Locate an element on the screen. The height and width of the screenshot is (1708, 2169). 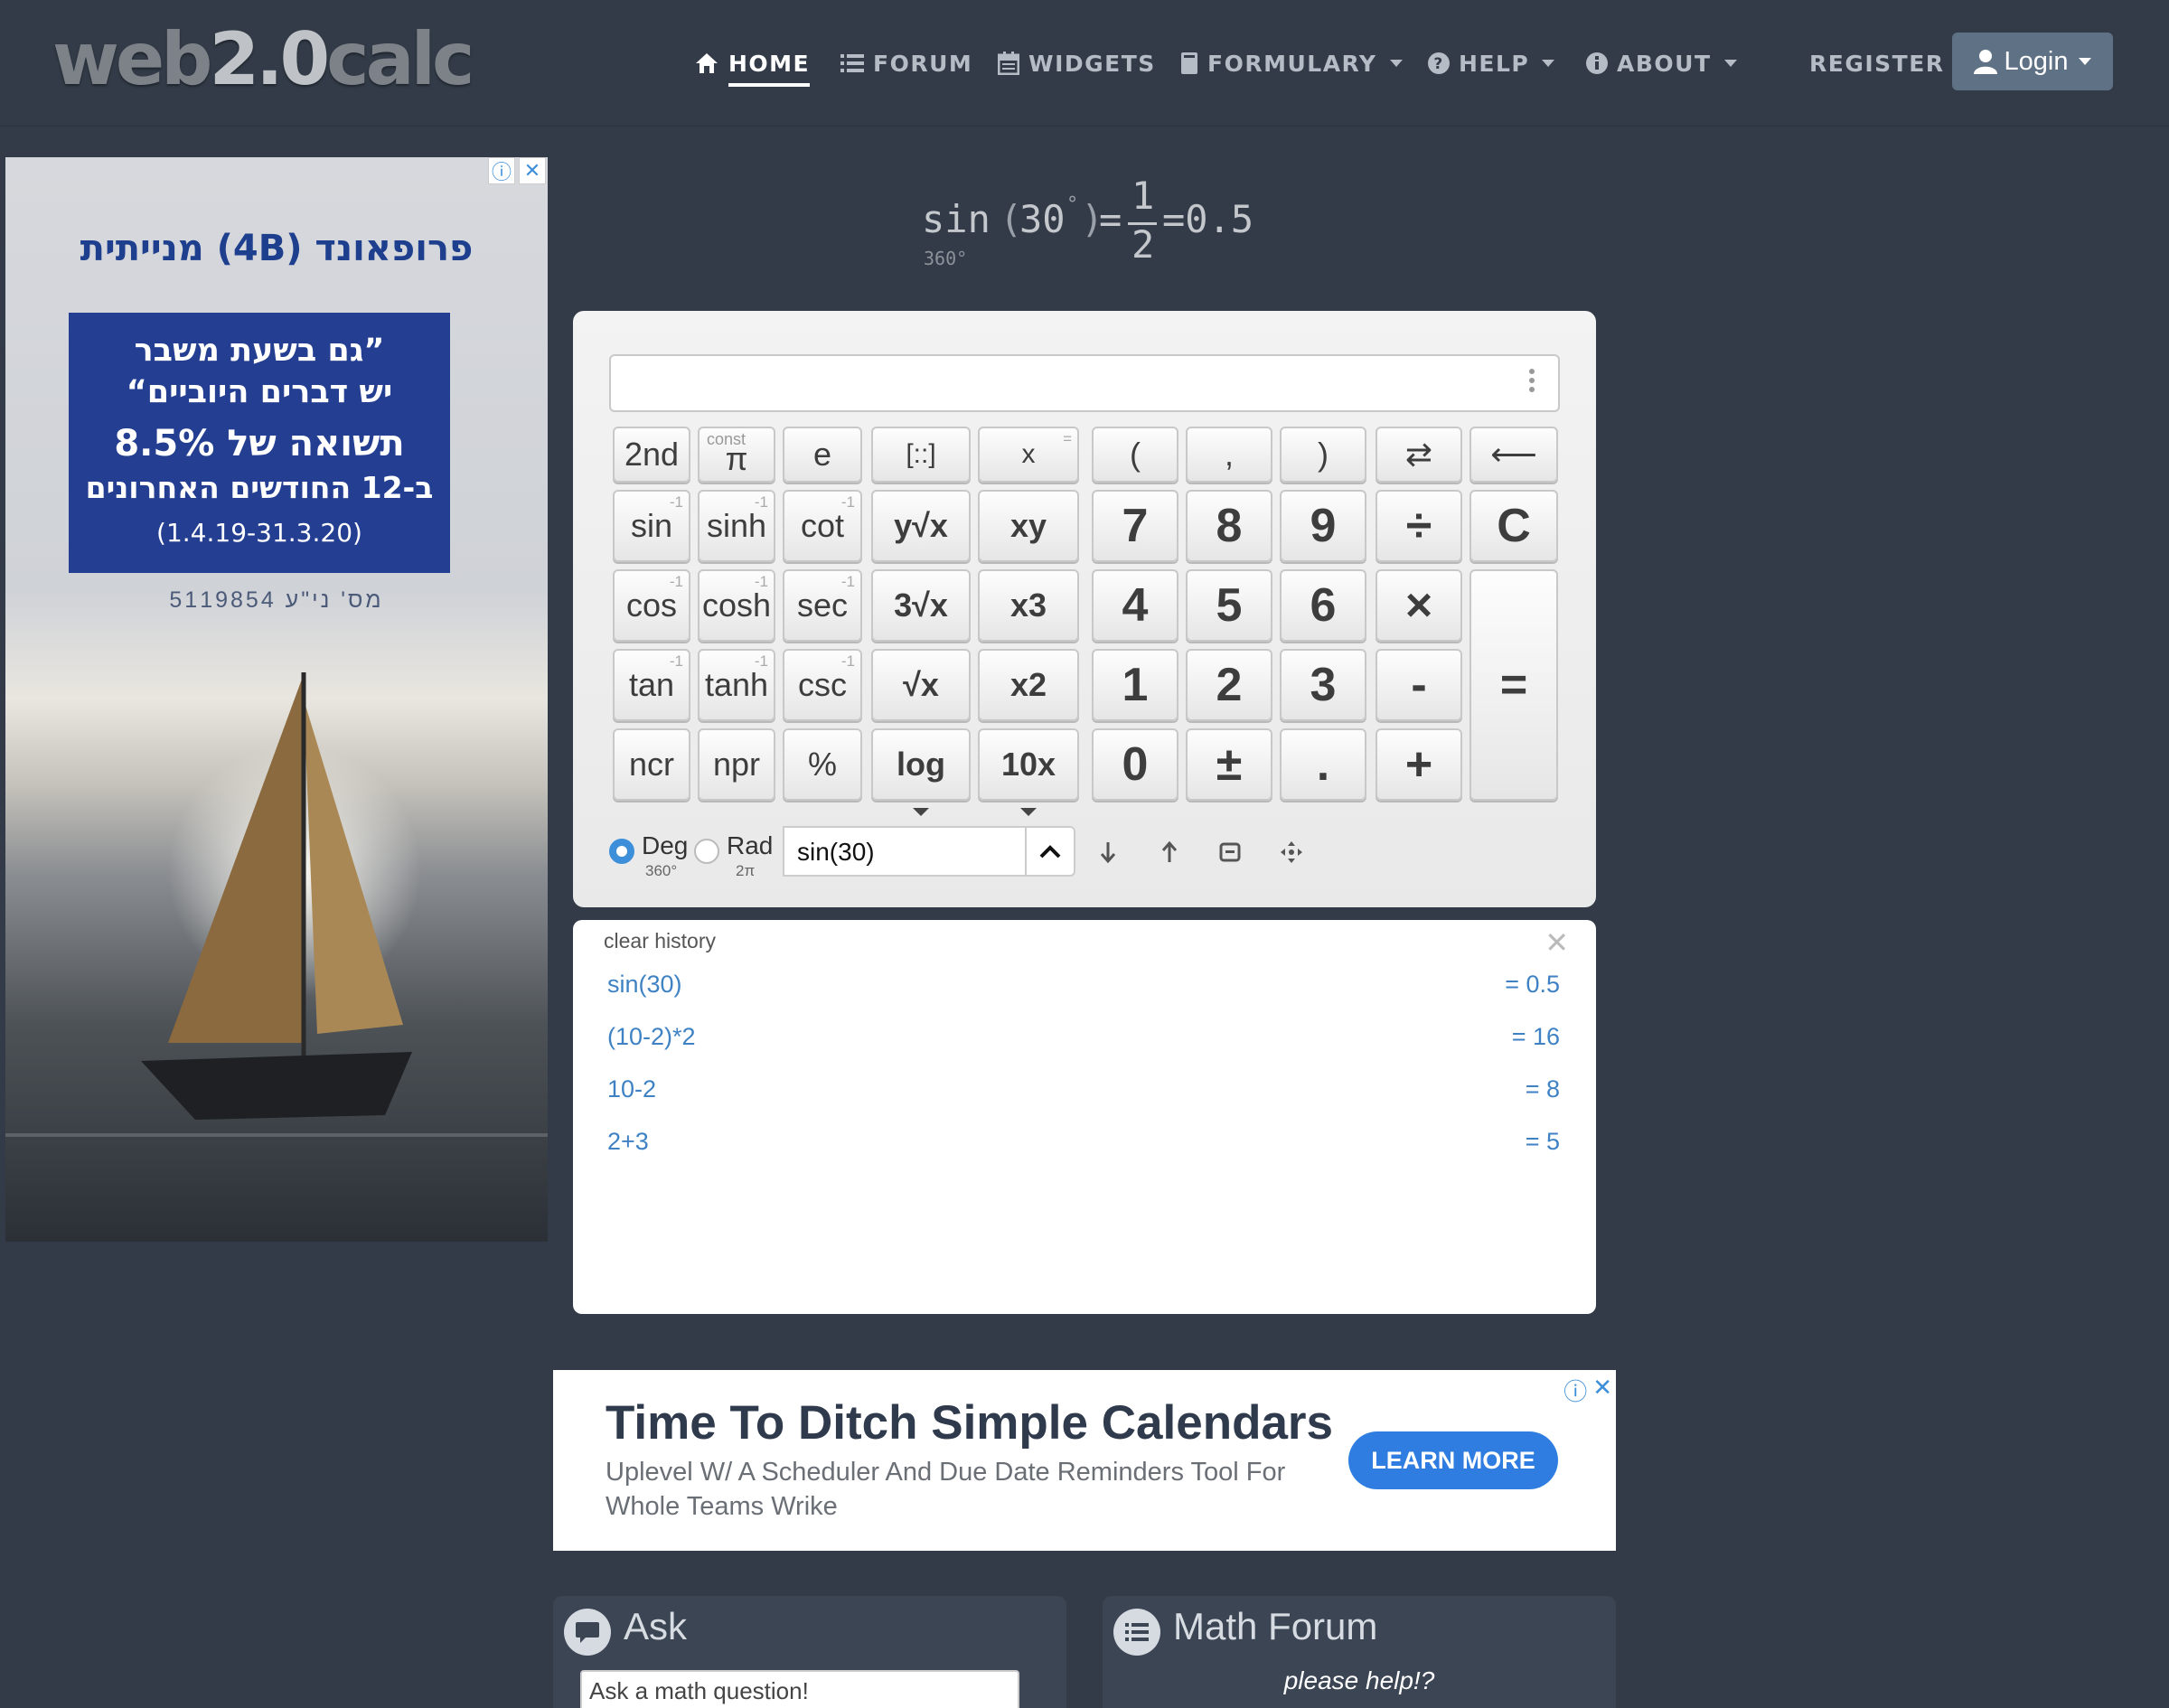
learn-more-button: LEARN MORE is located at coordinates (1453, 1460).